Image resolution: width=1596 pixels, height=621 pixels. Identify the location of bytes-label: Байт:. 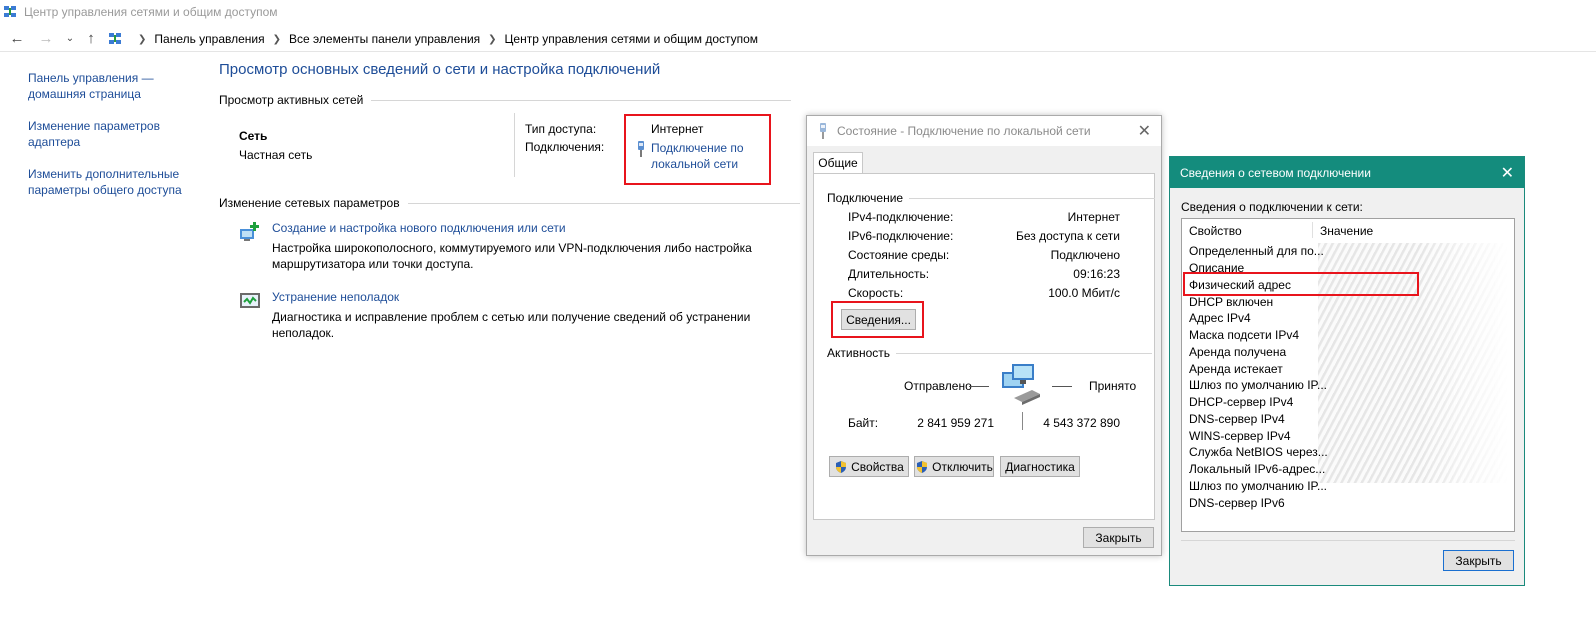
(863, 423).